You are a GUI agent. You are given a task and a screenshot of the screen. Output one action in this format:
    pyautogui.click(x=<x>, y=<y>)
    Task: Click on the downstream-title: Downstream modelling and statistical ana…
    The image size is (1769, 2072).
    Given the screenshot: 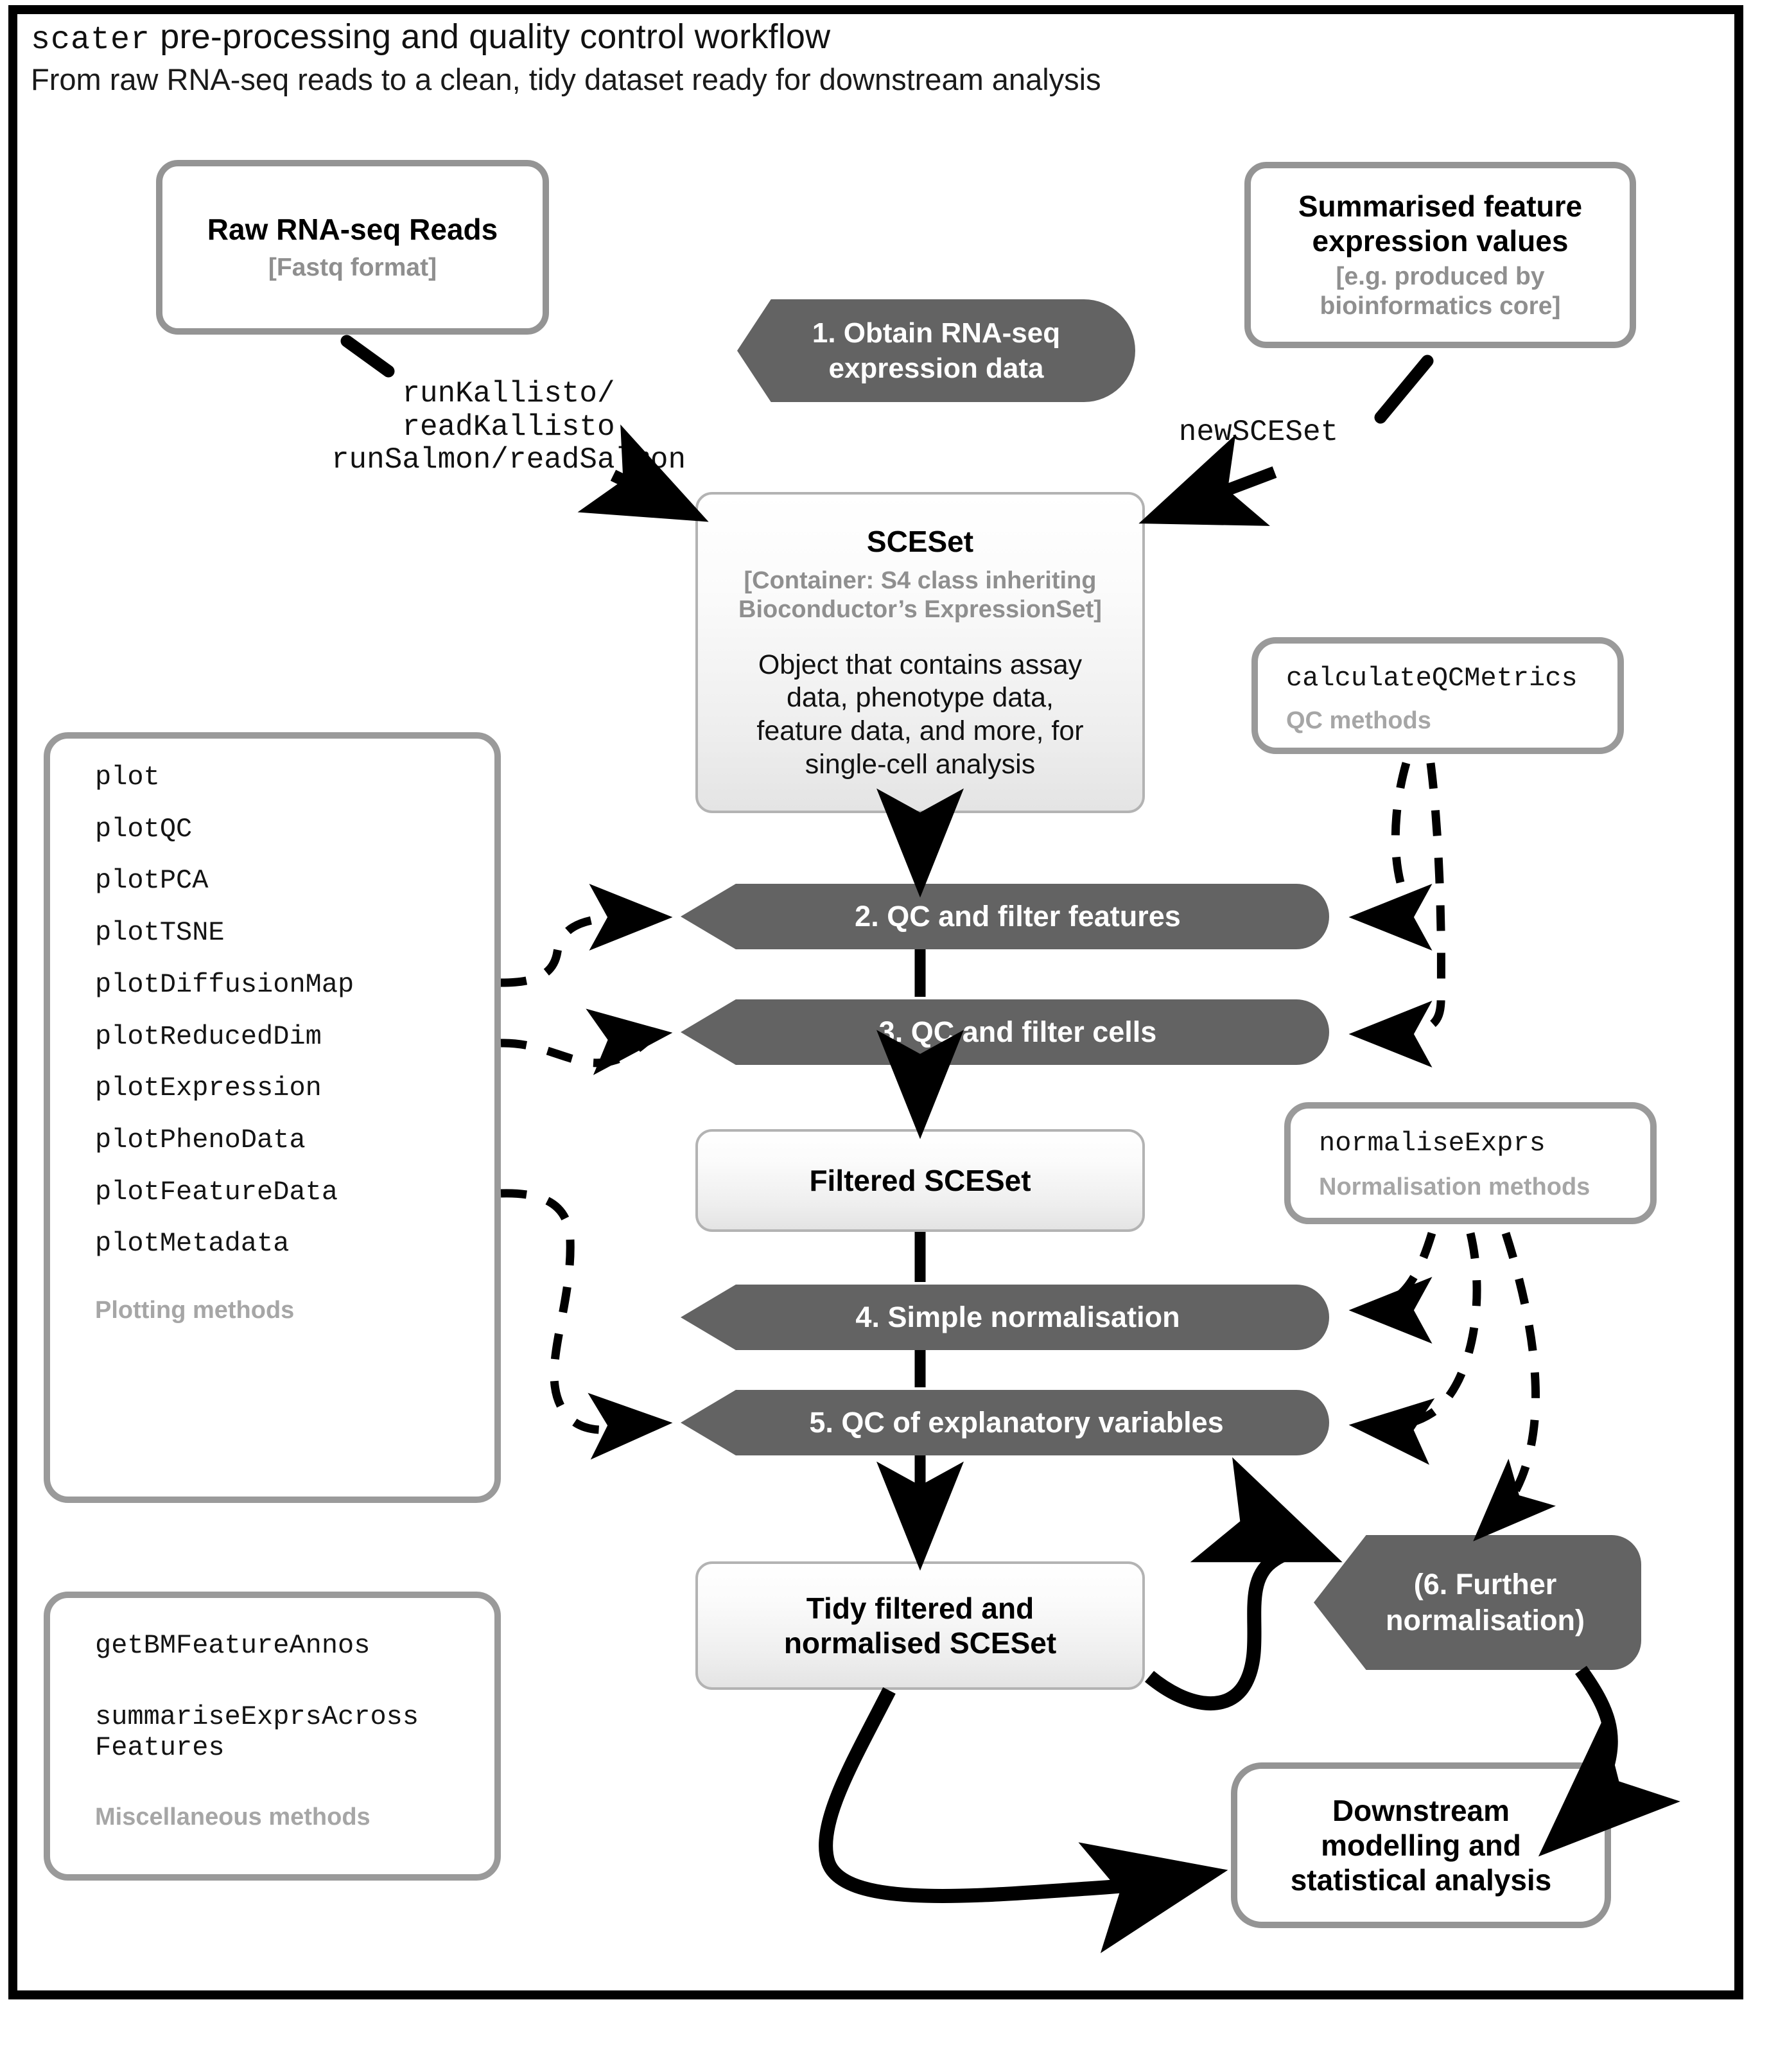 What is the action you would take?
    pyautogui.click(x=1421, y=1845)
    